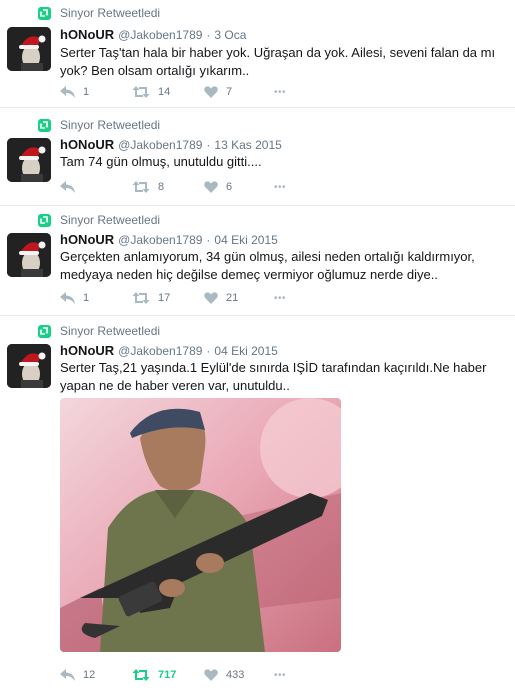  What do you see at coordinates (180, 675) in the screenshot?
I see `tweet-actions: 12 717 433 •••` at bounding box center [180, 675].